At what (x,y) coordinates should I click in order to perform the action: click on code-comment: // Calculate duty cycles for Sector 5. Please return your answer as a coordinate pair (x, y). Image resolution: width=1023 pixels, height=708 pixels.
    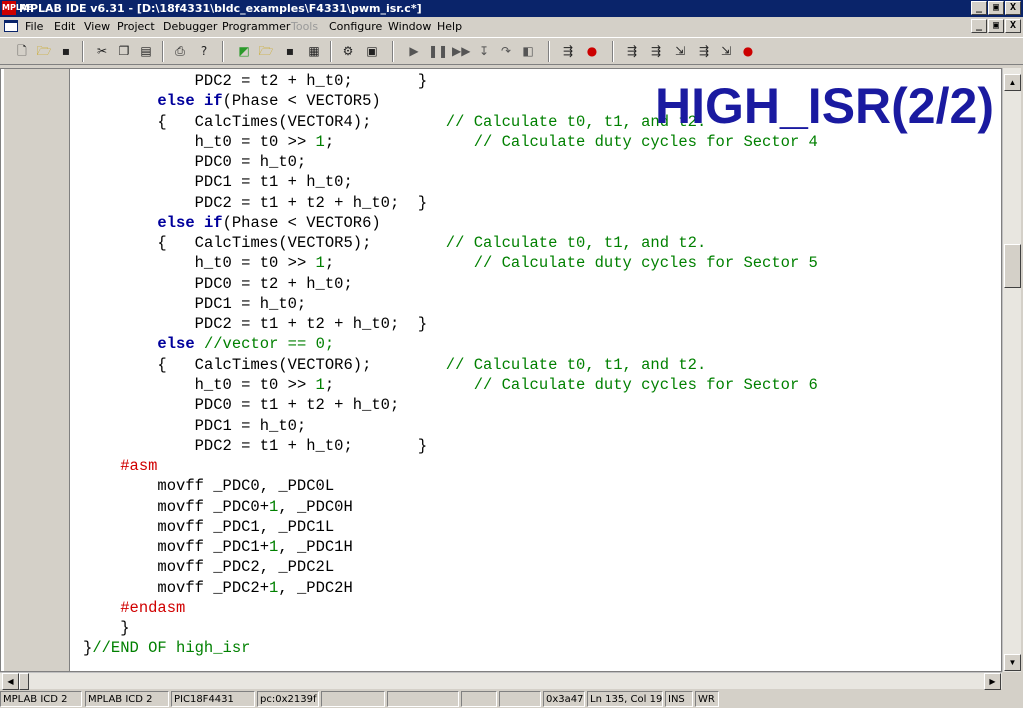
    Looking at the image, I should click on (645, 263).